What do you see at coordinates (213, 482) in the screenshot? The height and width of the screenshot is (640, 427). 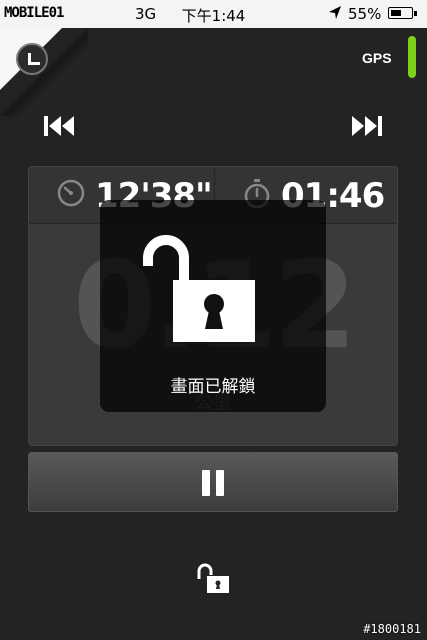 I see `pause-button` at bounding box center [213, 482].